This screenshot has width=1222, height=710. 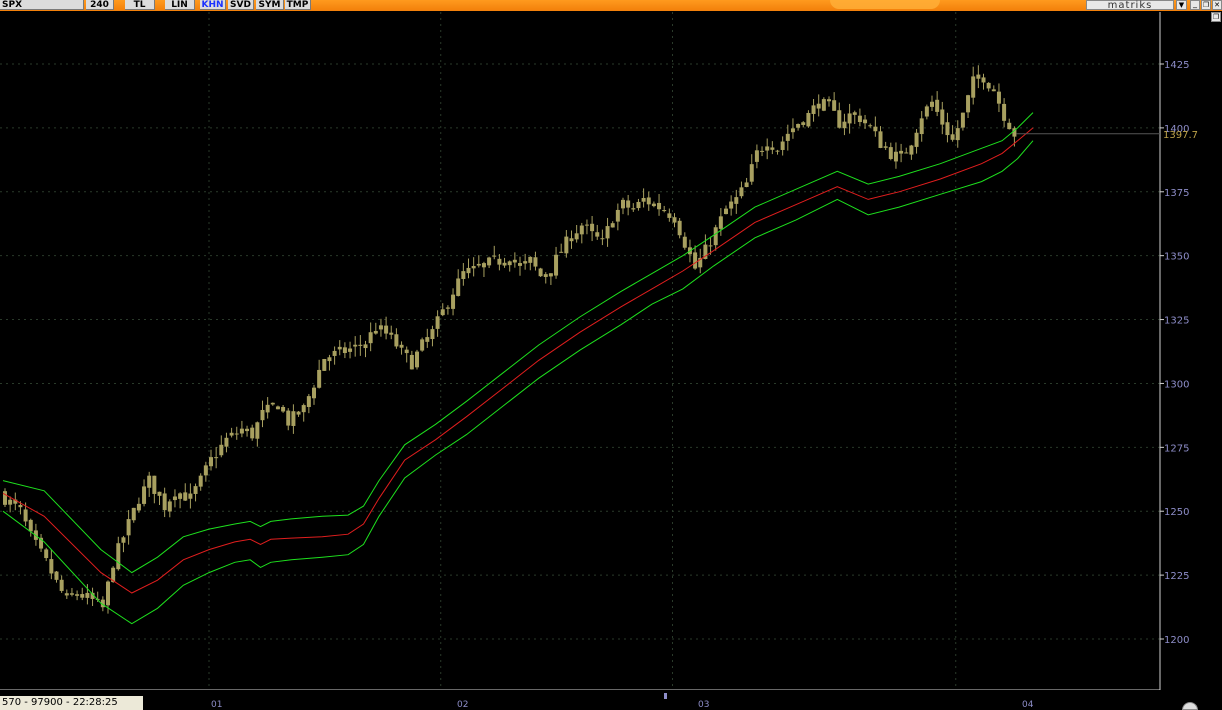 I want to click on lin-button: LIN, so click(x=180, y=5).